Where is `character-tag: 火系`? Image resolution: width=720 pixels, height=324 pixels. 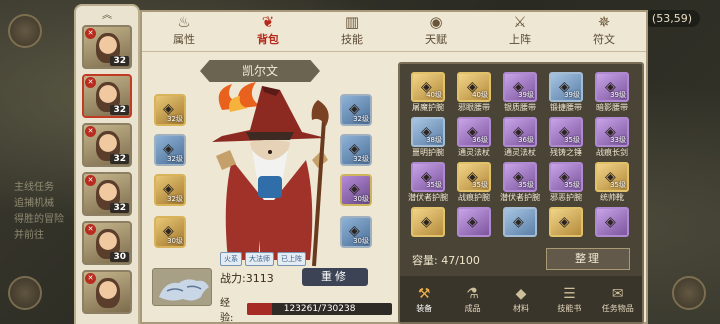
character-tag: 火系 is located at coordinates (231, 259).